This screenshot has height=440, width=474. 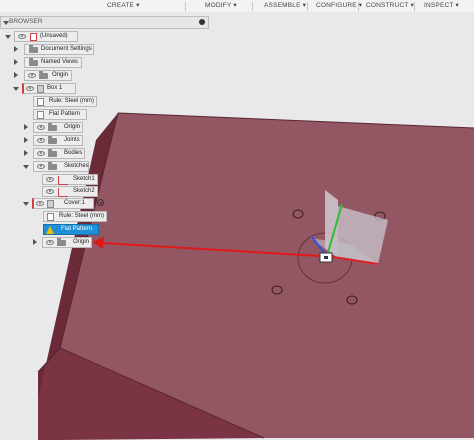 What do you see at coordinates (285, 6) in the screenshot?
I see `menu-assemble: ASSEMBLE ▾` at bounding box center [285, 6].